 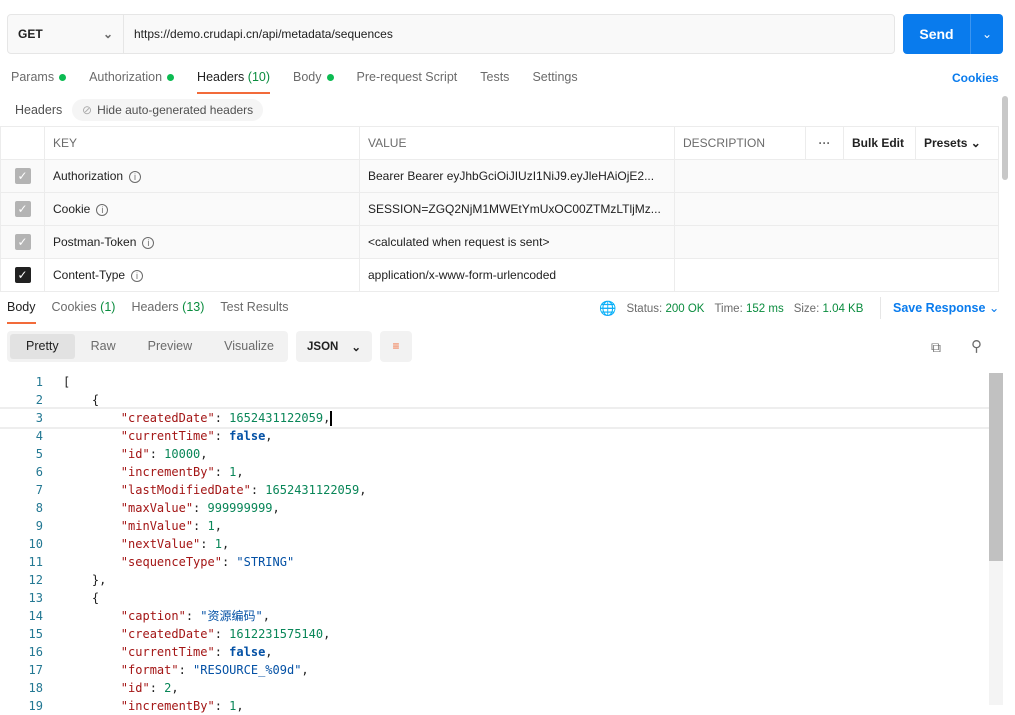 What do you see at coordinates (39, 436) in the screenshot?
I see `line-number: 4` at bounding box center [39, 436].